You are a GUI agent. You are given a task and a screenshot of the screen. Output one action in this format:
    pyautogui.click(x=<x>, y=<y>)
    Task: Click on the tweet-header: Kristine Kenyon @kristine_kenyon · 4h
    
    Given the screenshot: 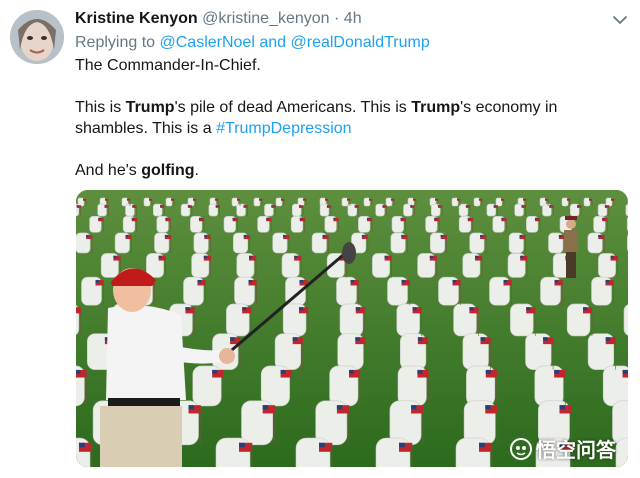 What is the action you would take?
    pyautogui.click(x=337, y=19)
    